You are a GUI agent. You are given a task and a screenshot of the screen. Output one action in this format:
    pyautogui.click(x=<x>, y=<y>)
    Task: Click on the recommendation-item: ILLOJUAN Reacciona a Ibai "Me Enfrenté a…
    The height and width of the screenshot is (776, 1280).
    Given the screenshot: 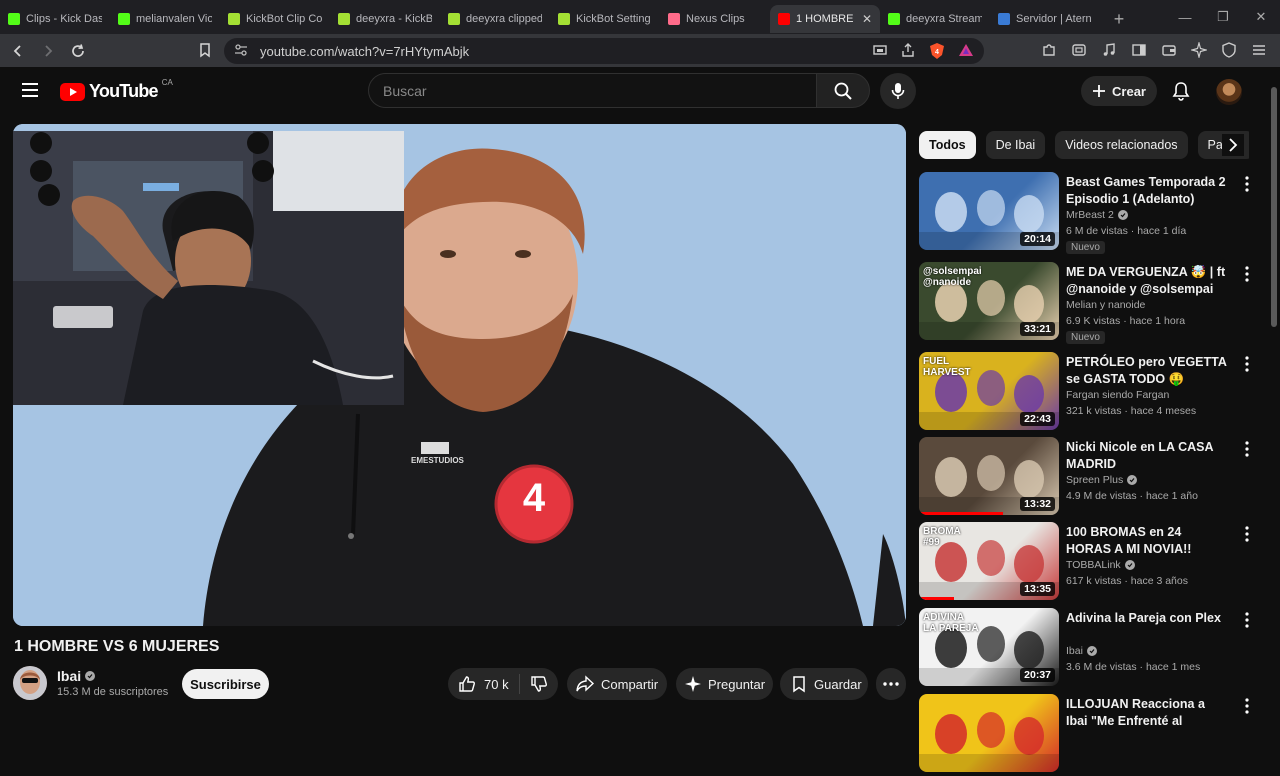 What is the action you would take?
    pyautogui.click(x=1089, y=735)
    